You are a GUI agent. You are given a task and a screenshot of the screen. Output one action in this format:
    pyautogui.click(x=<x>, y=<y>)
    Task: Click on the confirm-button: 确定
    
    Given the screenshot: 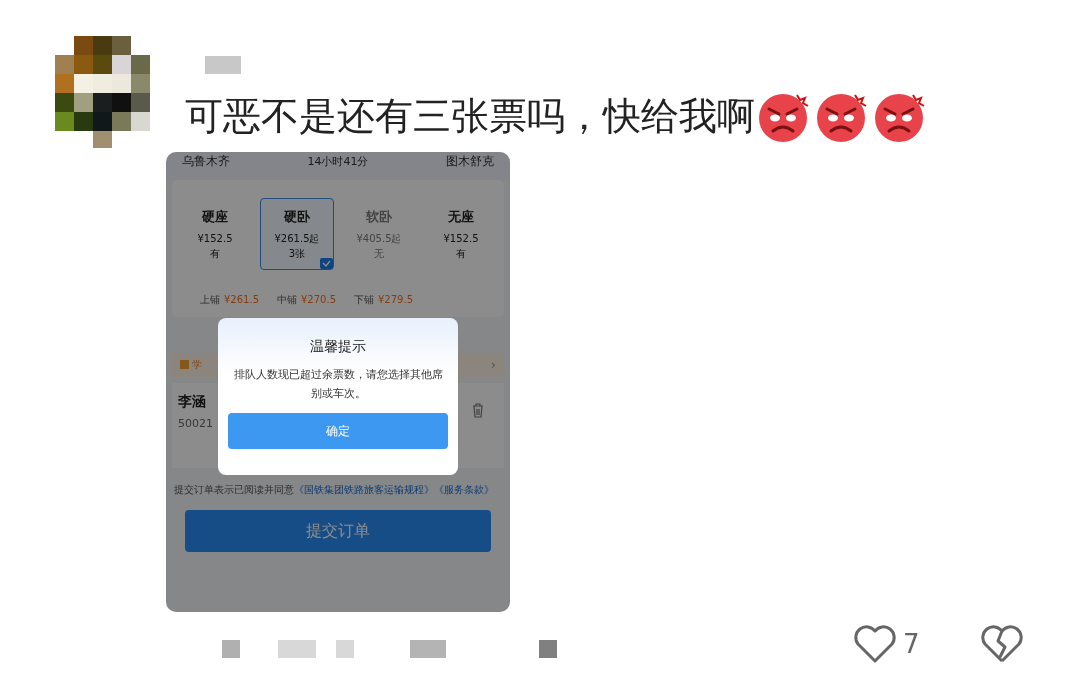 What is the action you would take?
    pyautogui.click(x=338, y=431)
    